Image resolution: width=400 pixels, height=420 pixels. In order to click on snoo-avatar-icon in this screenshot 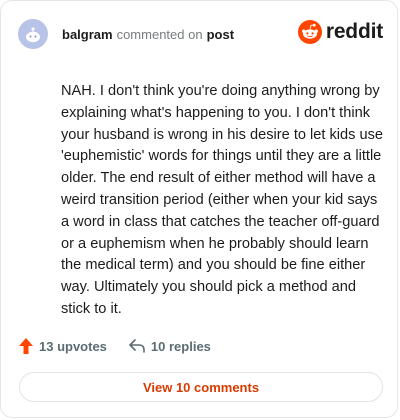, I will do `click(33, 35)`.